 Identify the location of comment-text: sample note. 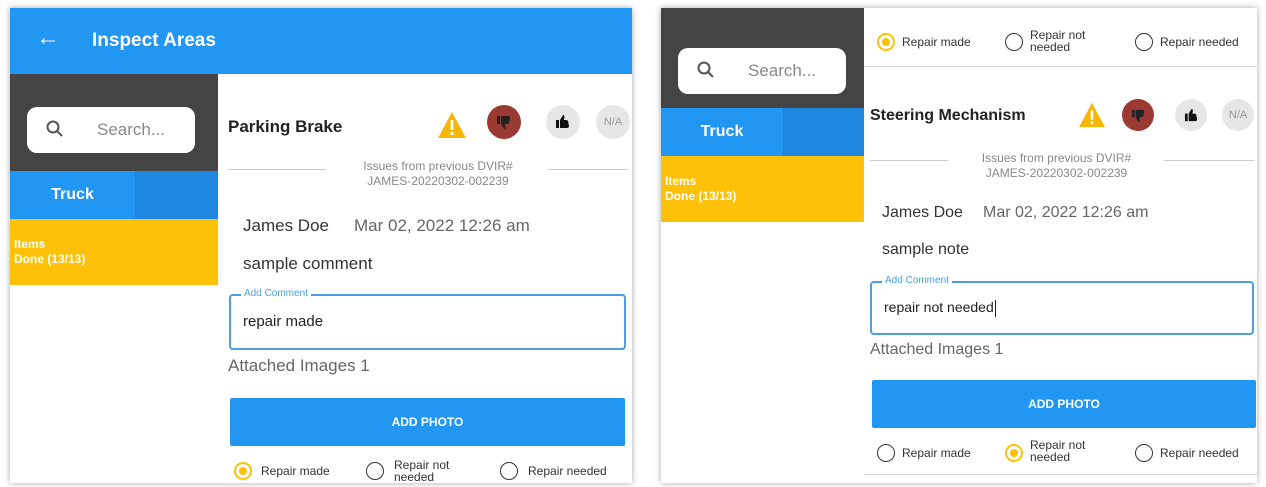
(926, 249).